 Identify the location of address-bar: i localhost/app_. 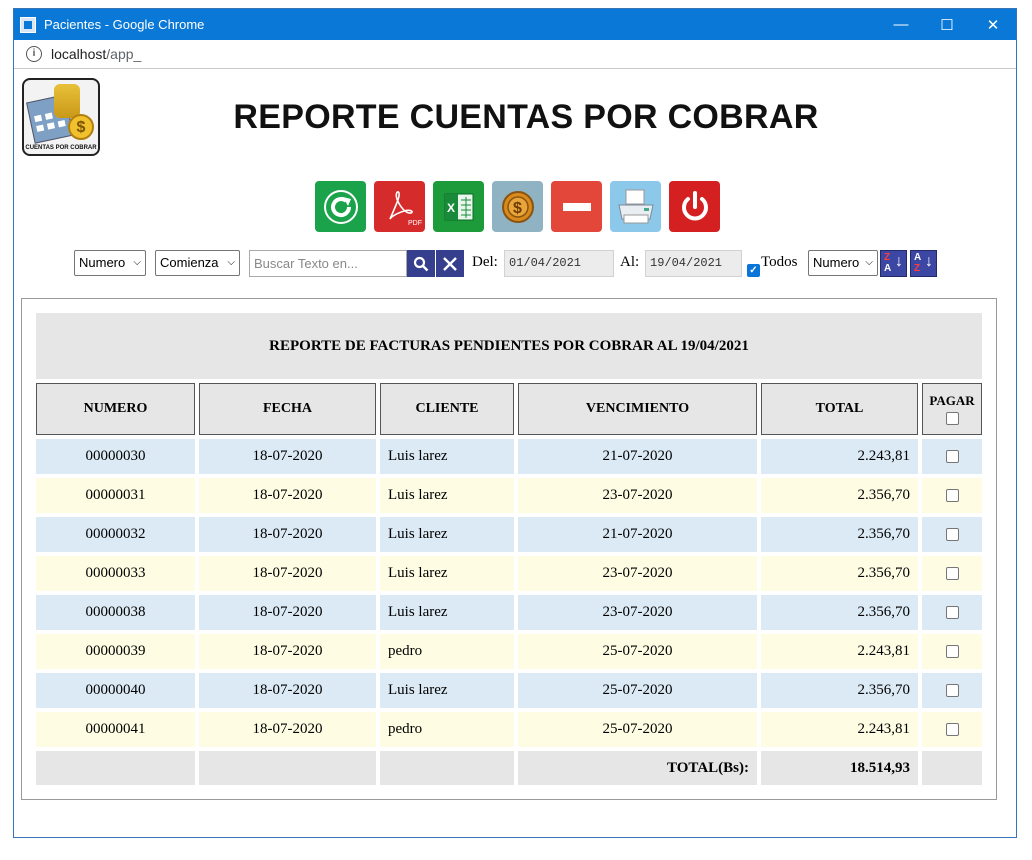
(515, 54).